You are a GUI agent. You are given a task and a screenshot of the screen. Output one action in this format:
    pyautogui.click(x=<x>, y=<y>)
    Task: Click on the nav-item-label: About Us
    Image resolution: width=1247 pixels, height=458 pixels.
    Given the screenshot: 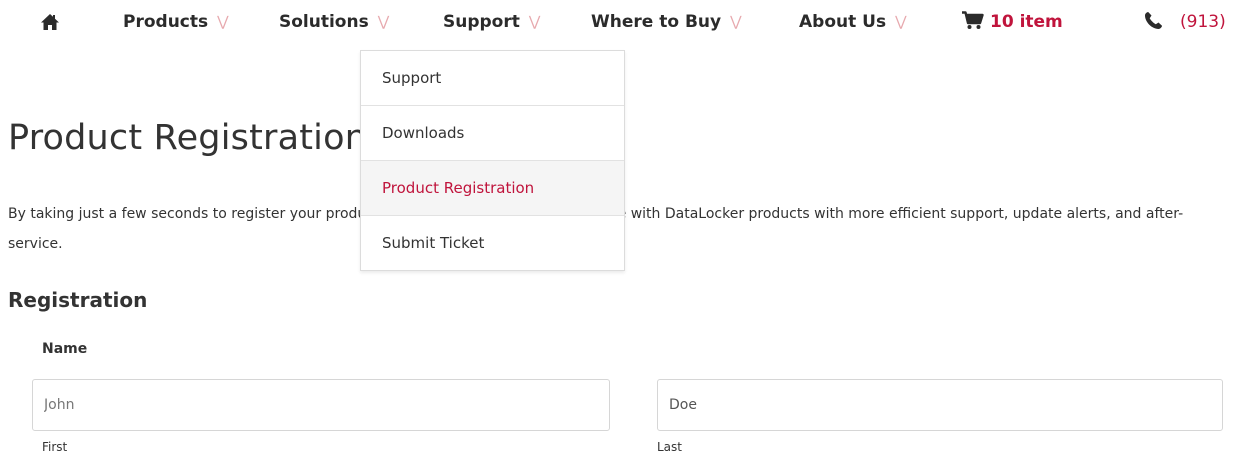 What is the action you would take?
    pyautogui.click(x=843, y=22)
    